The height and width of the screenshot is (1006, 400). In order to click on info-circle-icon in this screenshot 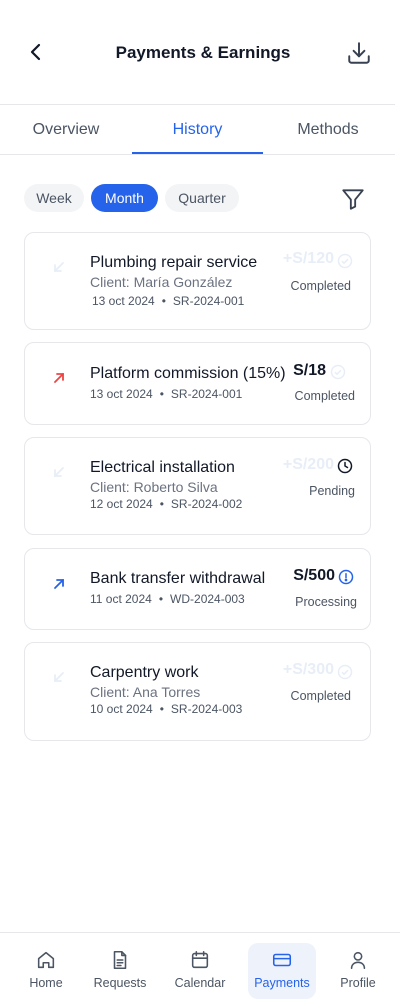, I will do `click(346, 577)`.